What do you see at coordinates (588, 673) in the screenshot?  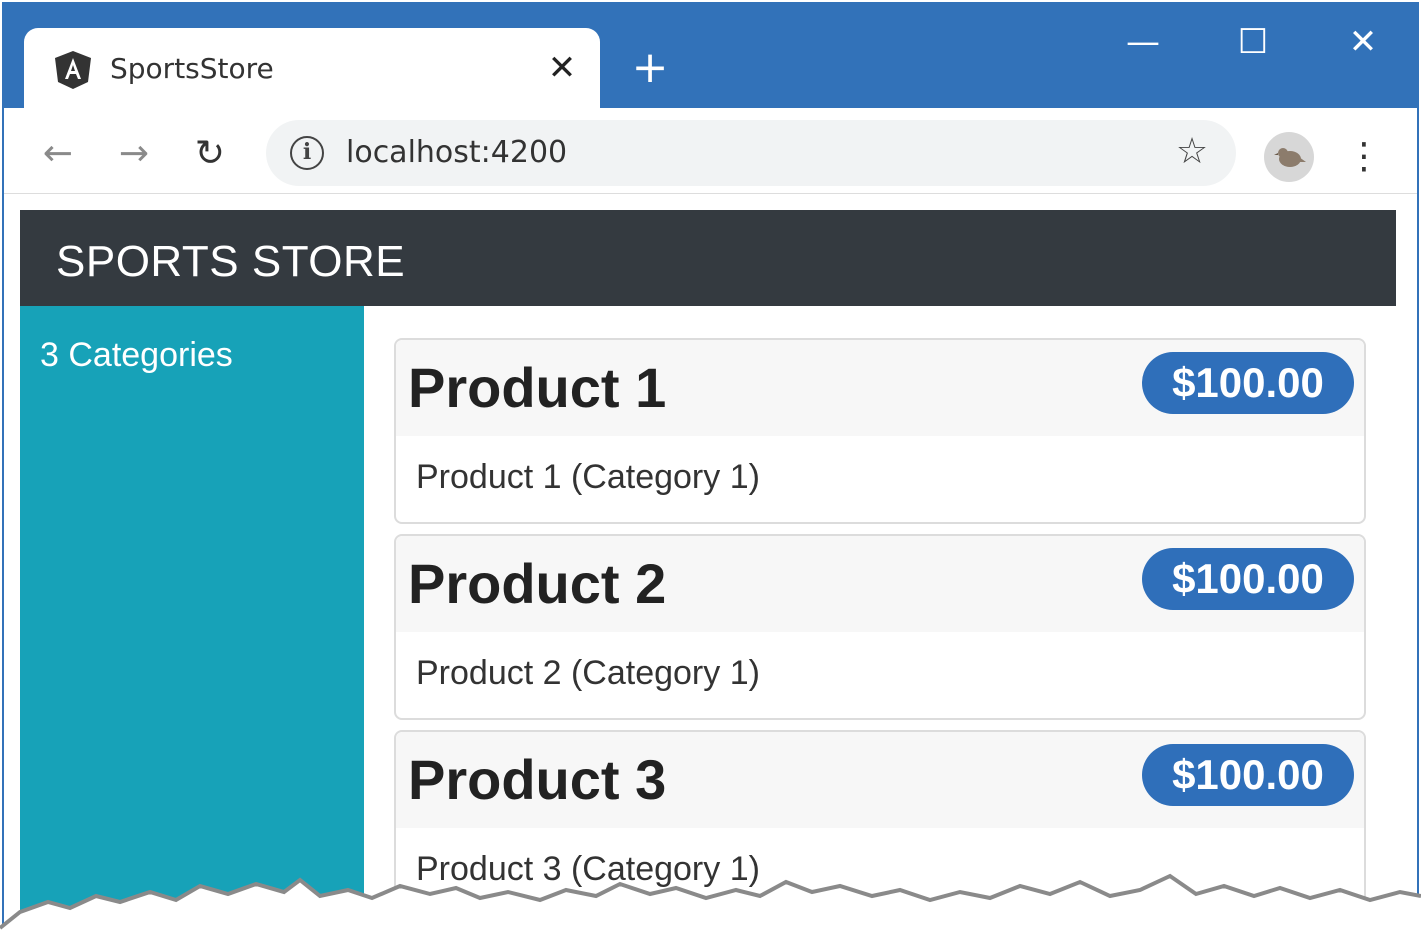 I see `product-description: Product 2 (Category 1)` at bounding box center [588, 673].